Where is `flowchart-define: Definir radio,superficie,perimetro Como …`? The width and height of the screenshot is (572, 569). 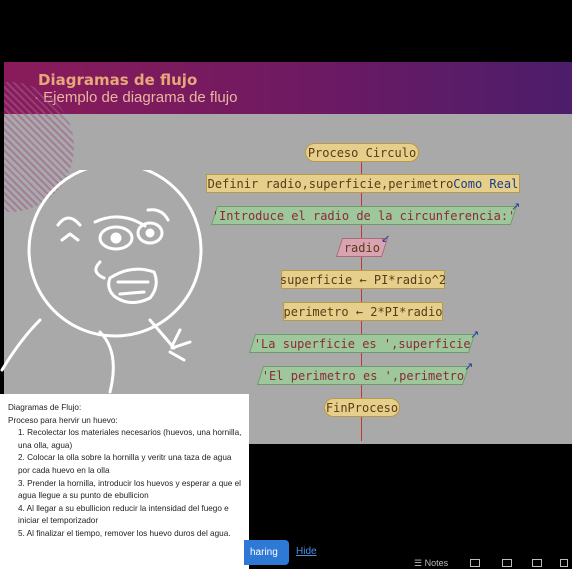
flowchart-define: Definir radio,superficie,perimetro Como … is located at coordinates (363, 183).